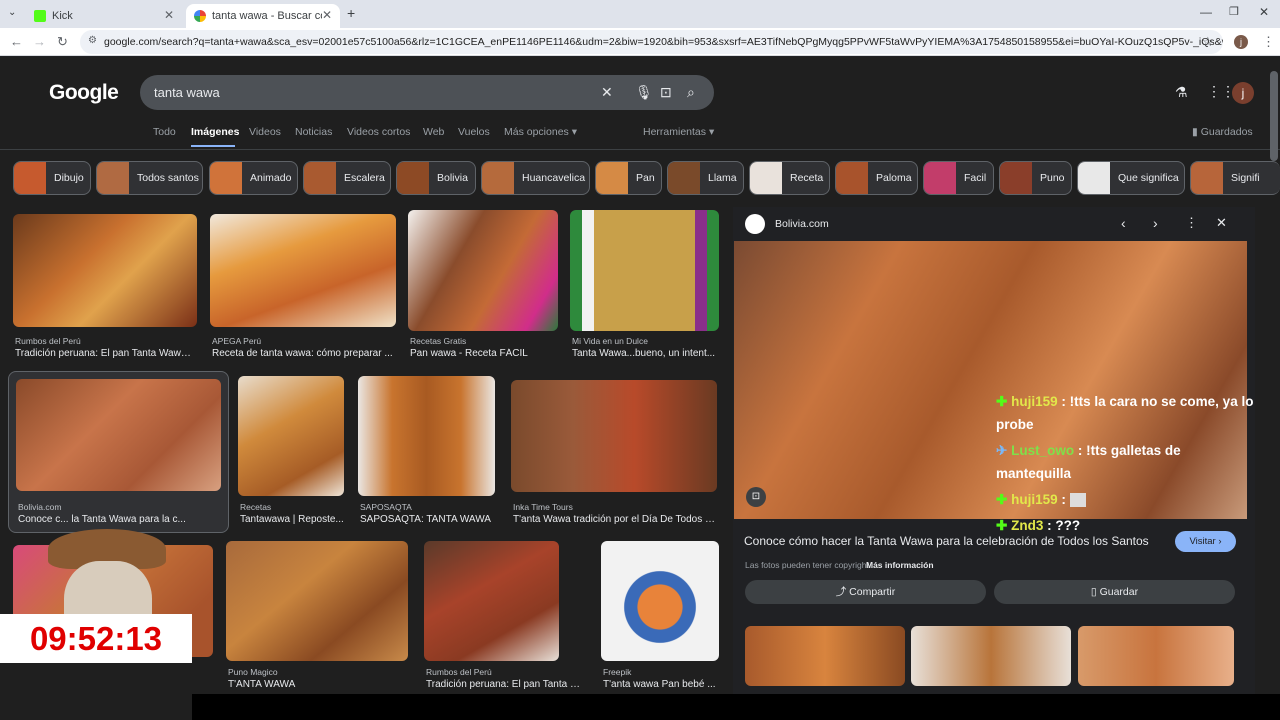  Describe the element at coordinates (628, 178) in the screenshot. I see `chip-pan: Pan` at that location.